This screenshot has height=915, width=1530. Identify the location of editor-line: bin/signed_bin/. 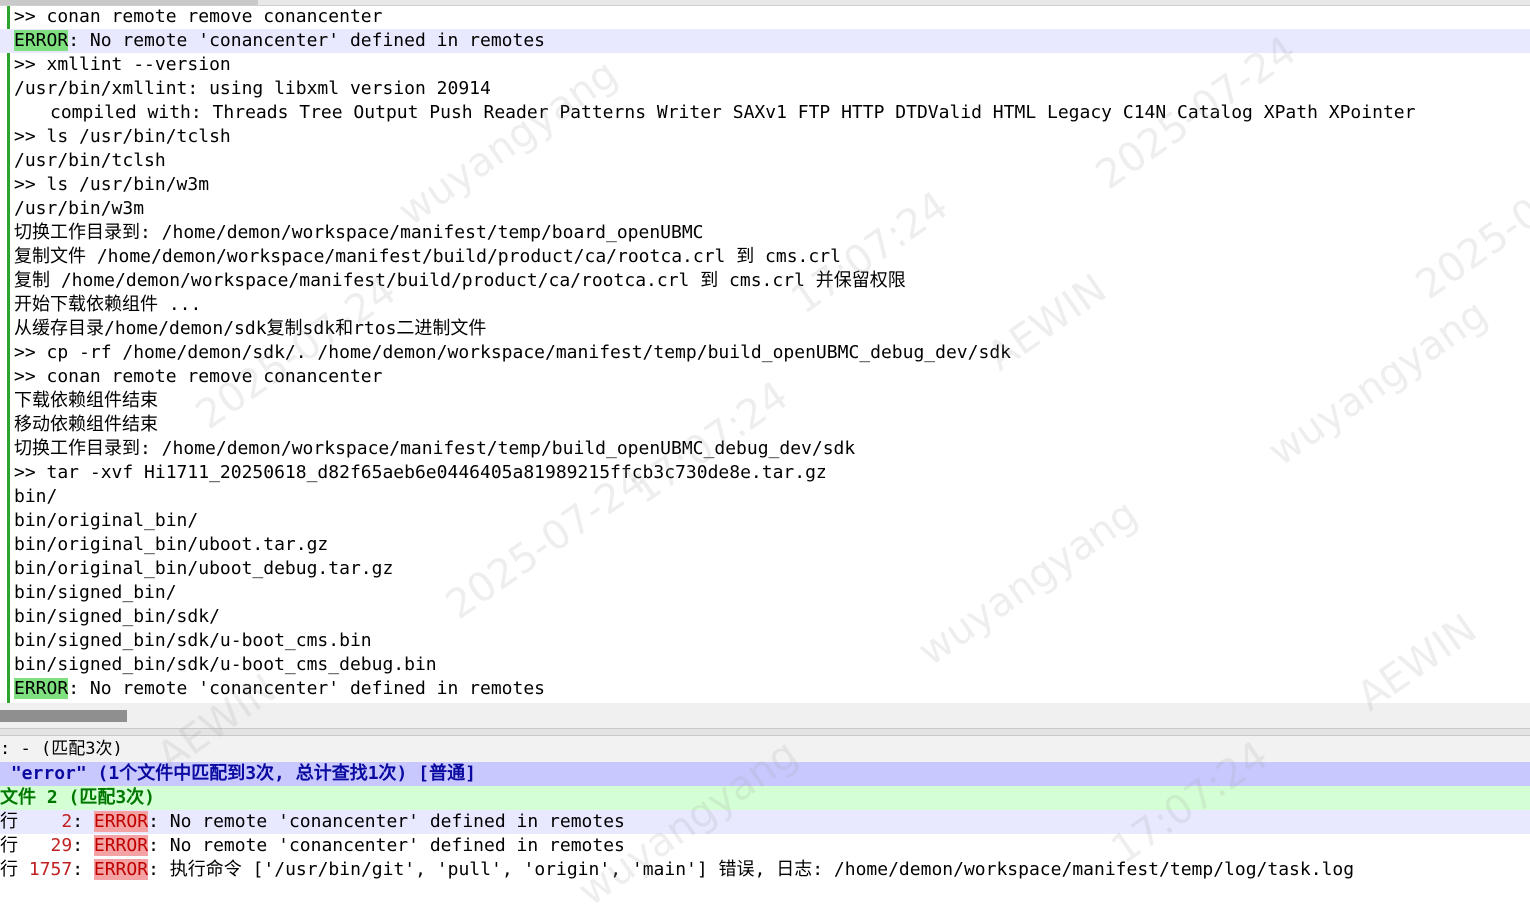
(765, 593).